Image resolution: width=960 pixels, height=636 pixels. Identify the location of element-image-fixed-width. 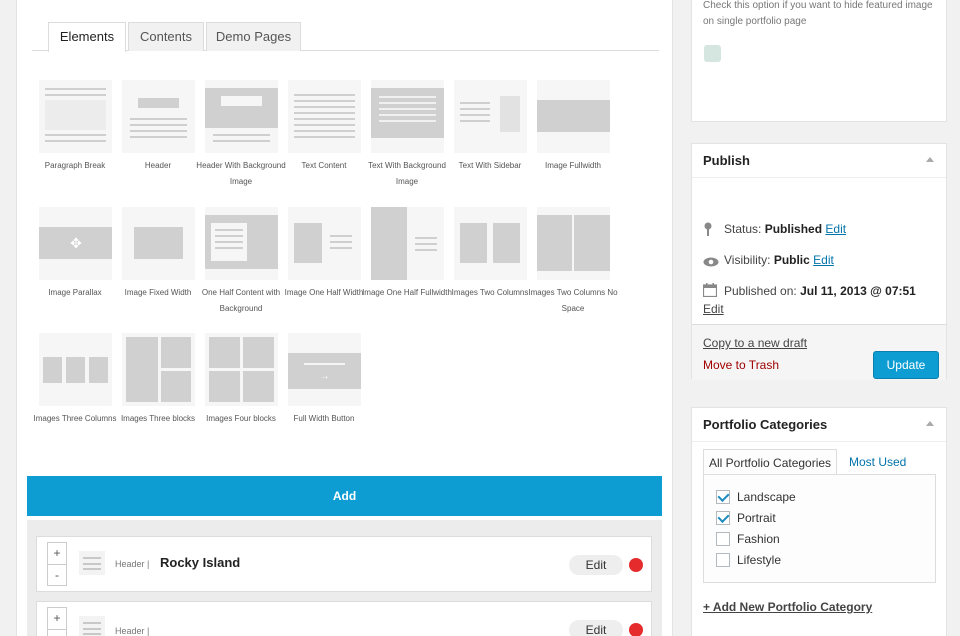
(158, 243).